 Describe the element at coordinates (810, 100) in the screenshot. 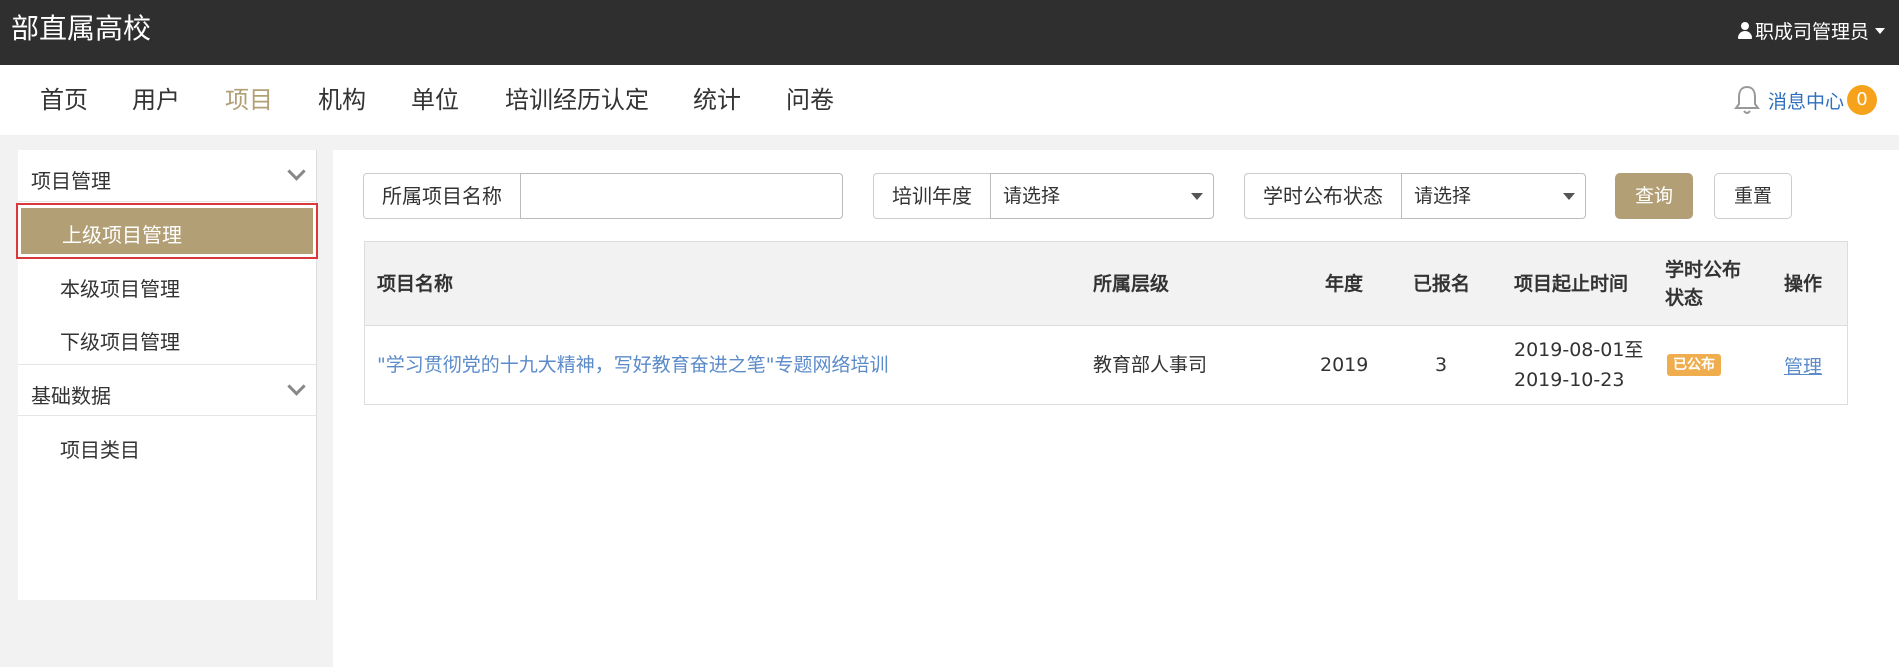

I see `nav-questionnaire: 问卷` at that location.